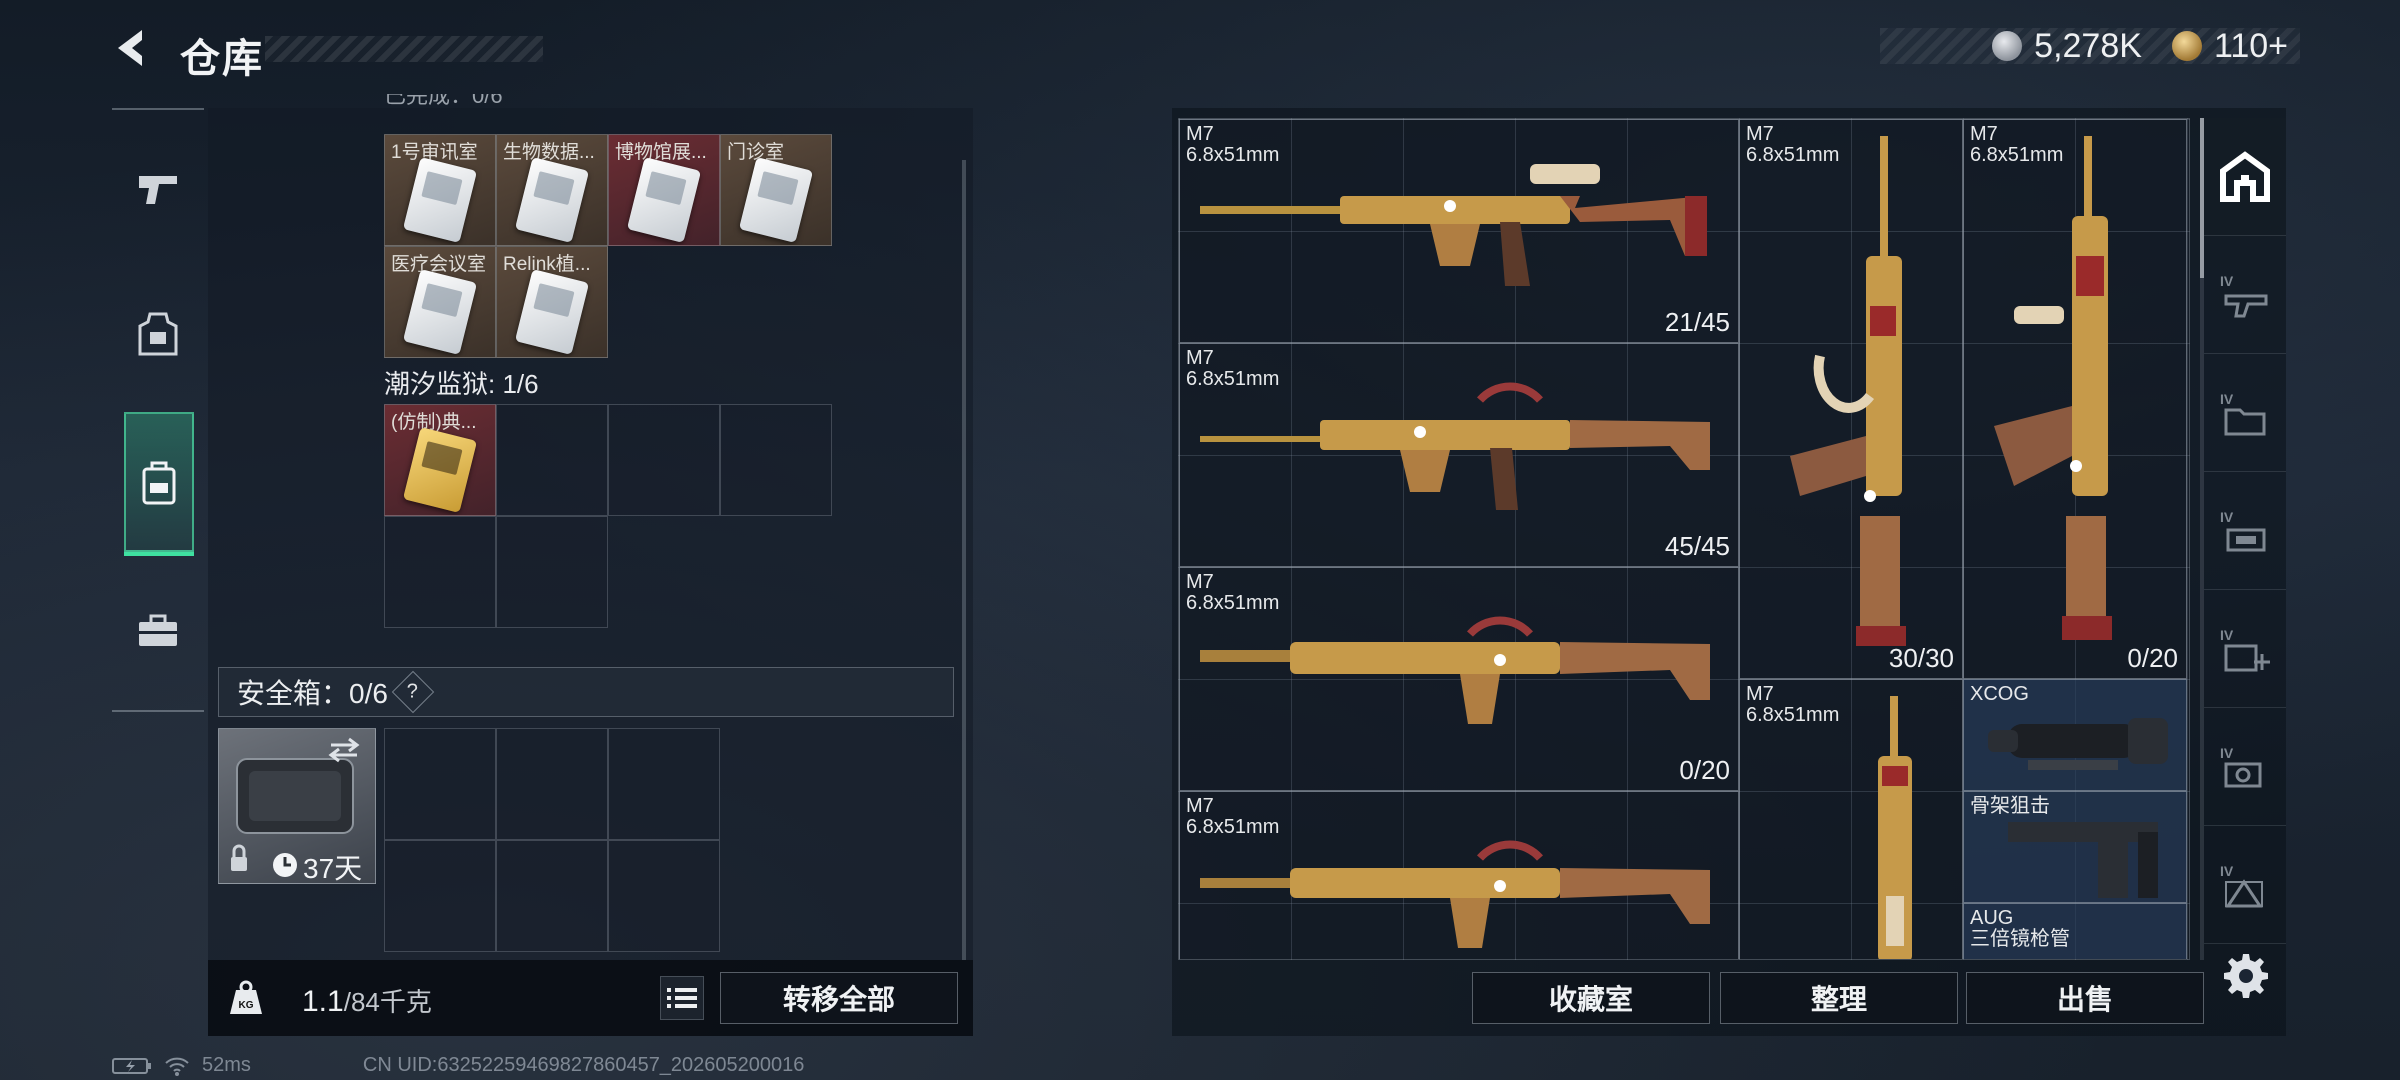 The width and height of the screenshot is (2400, 1080). I want to click on help-button: ?, so click(413, 692).